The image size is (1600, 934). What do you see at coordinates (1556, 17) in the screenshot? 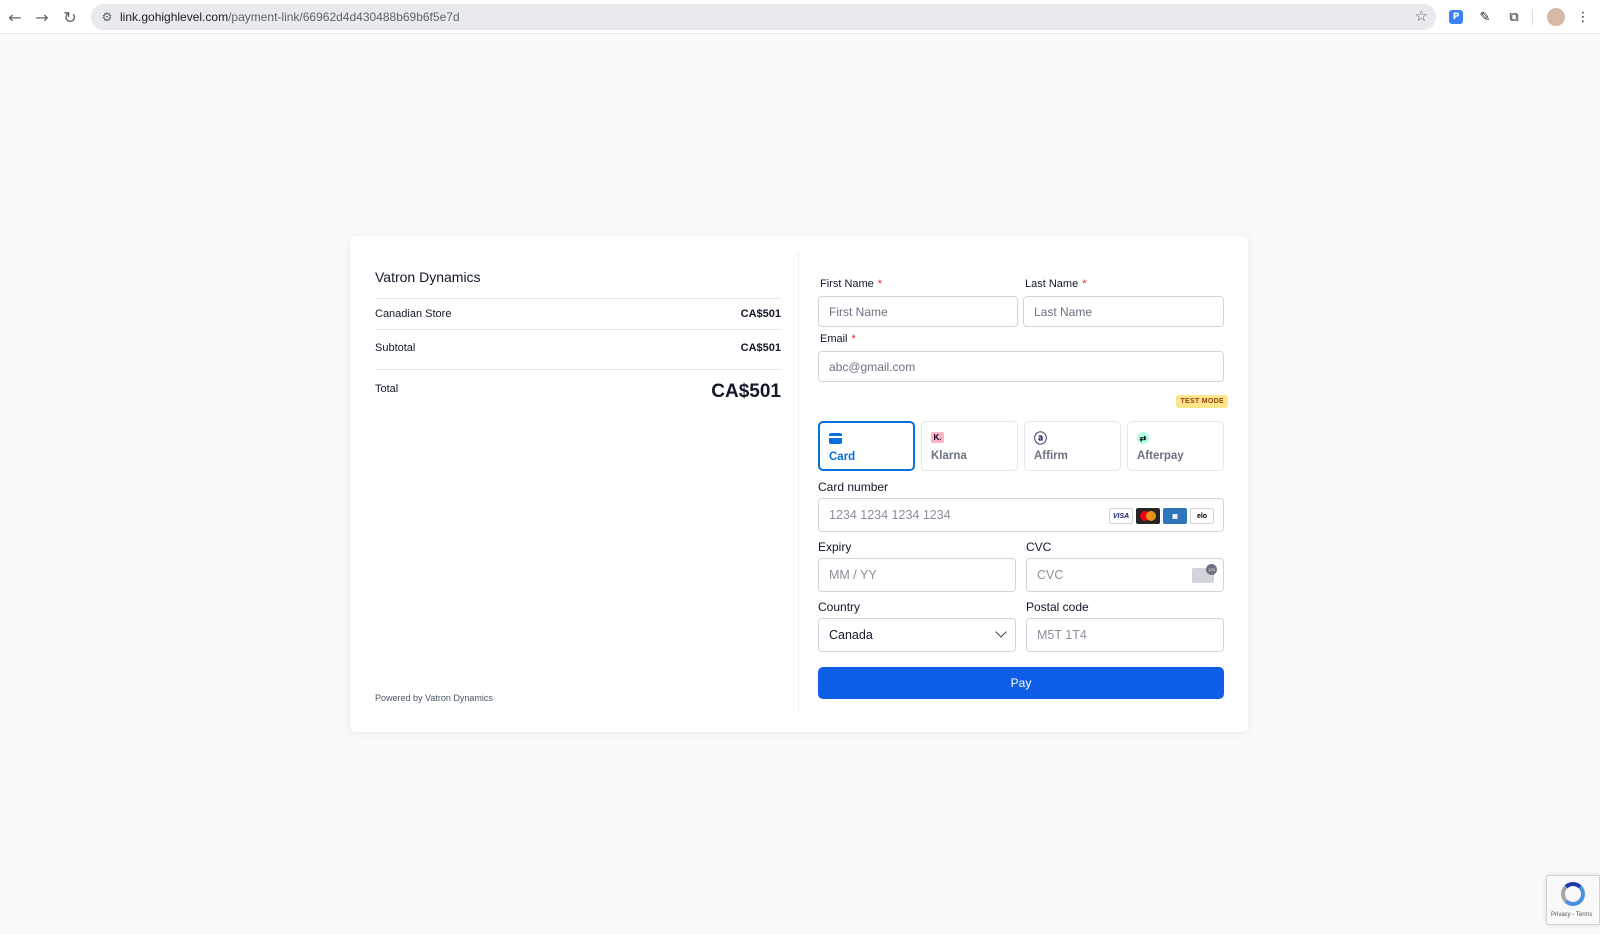
I see `profile-avatar` at bounding box center [1556, 17].